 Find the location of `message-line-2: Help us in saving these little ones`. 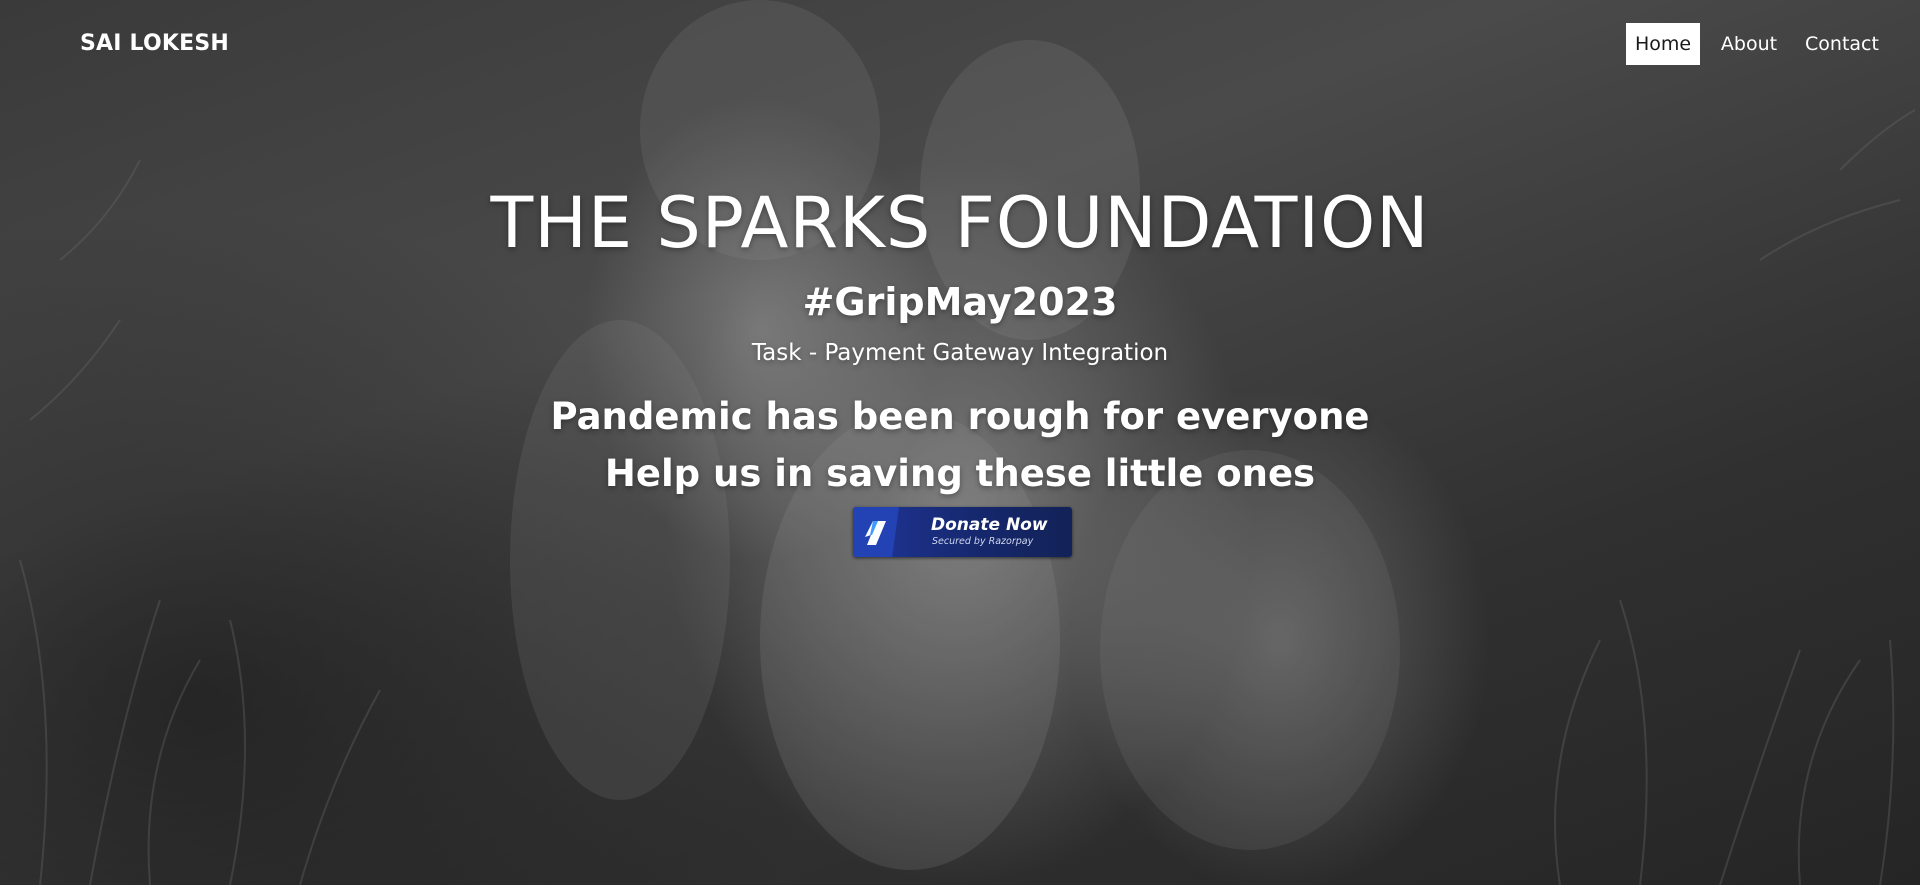

message-line-2: Help us in saving these little ones is located at coordinates (960, 473).